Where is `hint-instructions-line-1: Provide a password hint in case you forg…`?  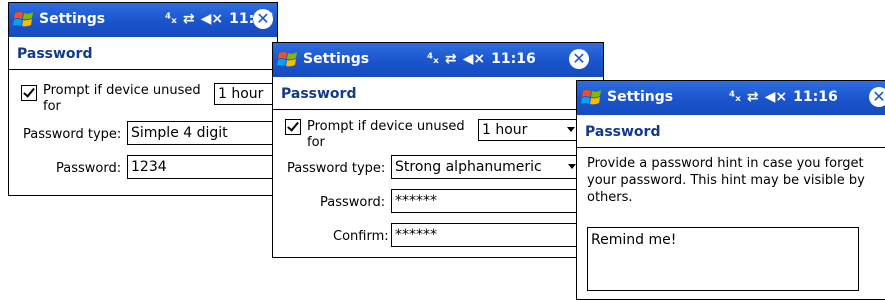
hint-instructions-line-1: Provide a password hint in case you forg… is located at coordinates (725, 163).